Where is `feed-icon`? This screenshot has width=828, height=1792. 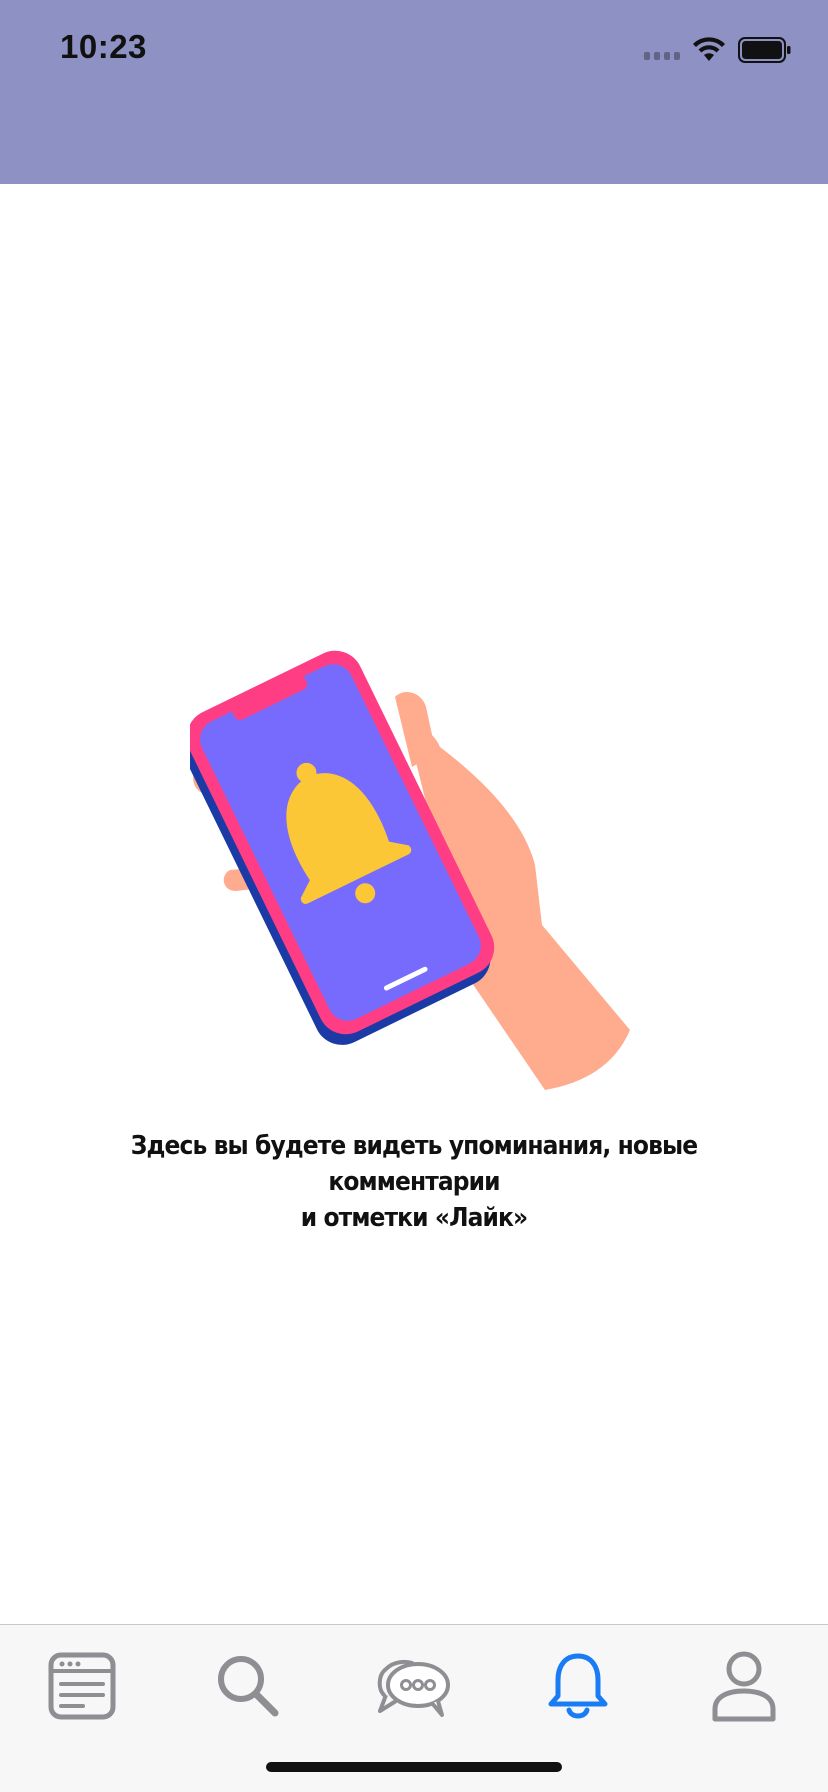
feed-icon is located at coordinates (82, 1686).